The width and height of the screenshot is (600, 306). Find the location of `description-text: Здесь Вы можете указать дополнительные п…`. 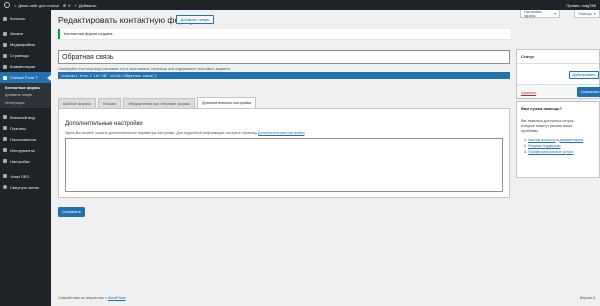

description-text: Здесь Вы можете указать дополнительные п… is located at coordinates (161, 133).